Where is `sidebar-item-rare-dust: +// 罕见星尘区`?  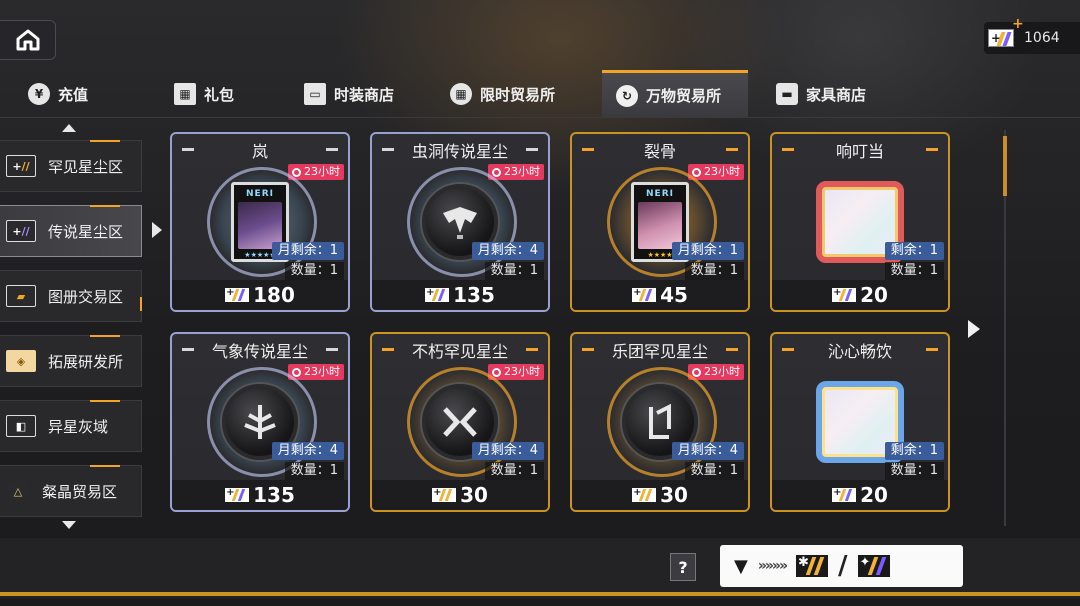 sidebar-item-rare-dust: +// 罕见星尘区 is located at coordinates (71, 166).